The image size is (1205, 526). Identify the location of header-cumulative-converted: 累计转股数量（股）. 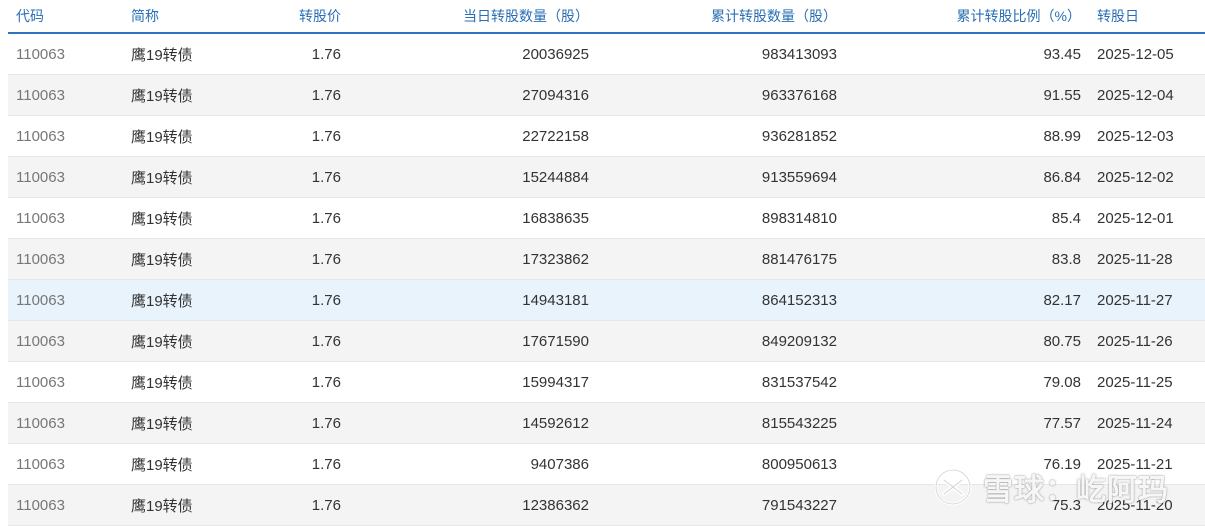
(713, 17).